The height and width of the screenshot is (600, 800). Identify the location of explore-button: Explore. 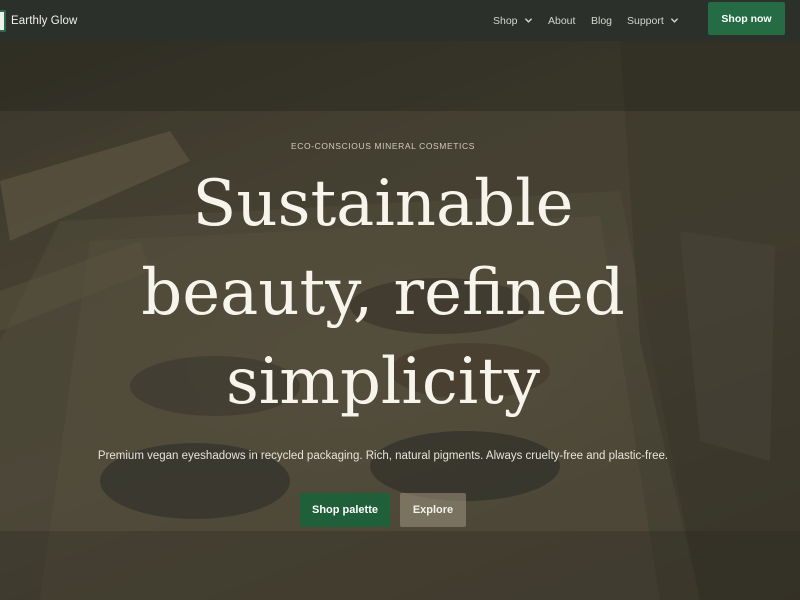
(433, 510).